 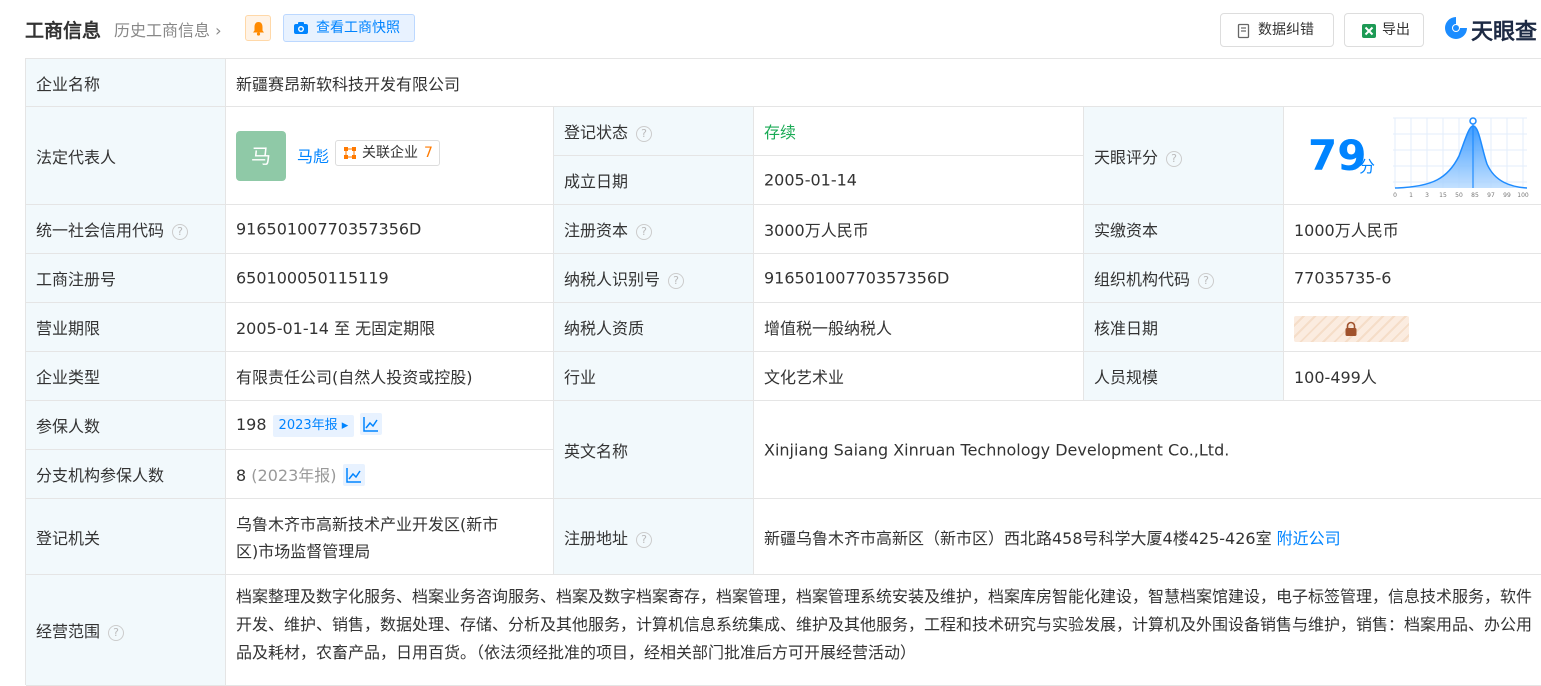 What do you see at coordinates (126, 278) in the screenshot?
I see `label-reg-number: 工商注册号` at bounding box center [126, 278].